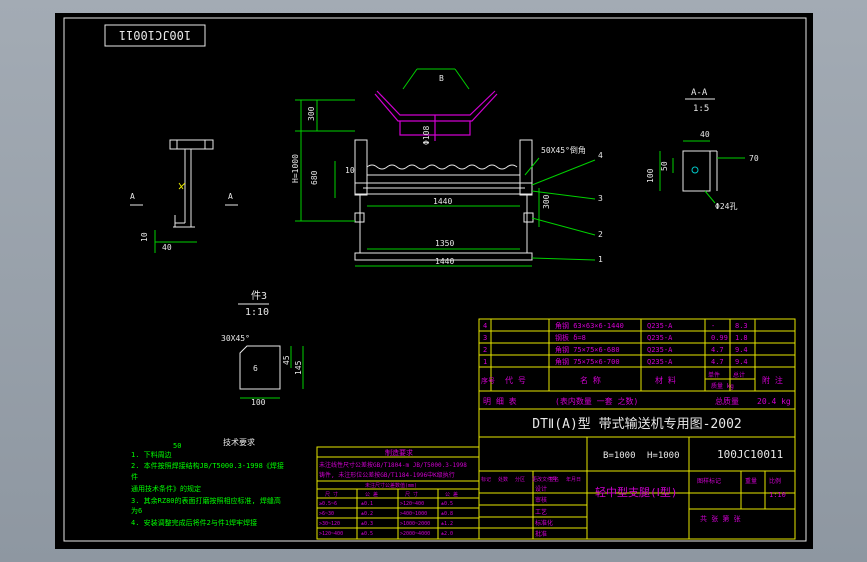  What do you see at coordinates (563, 150) in the screenshot?
I see `chamfer-note: 50X45°倒角` at bounding box center [563, 150].